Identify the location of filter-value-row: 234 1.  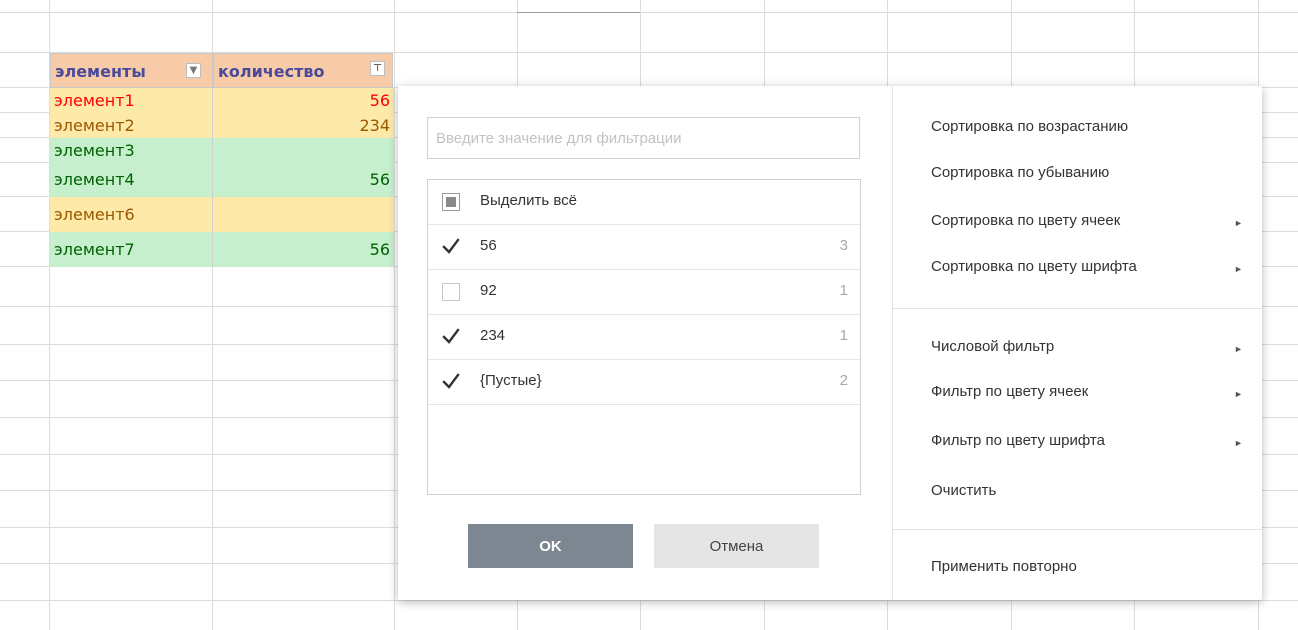
(644, 337).